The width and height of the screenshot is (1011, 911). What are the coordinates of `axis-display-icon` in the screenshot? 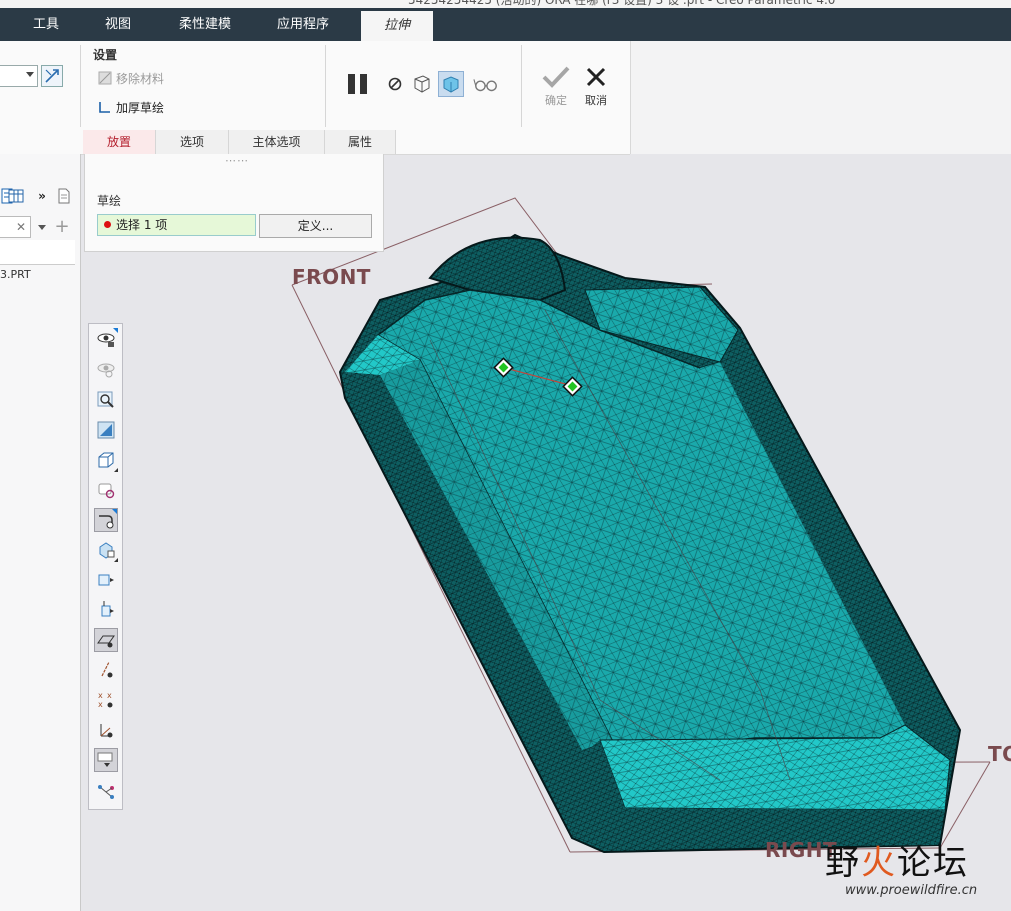 It's located at (106, 640).